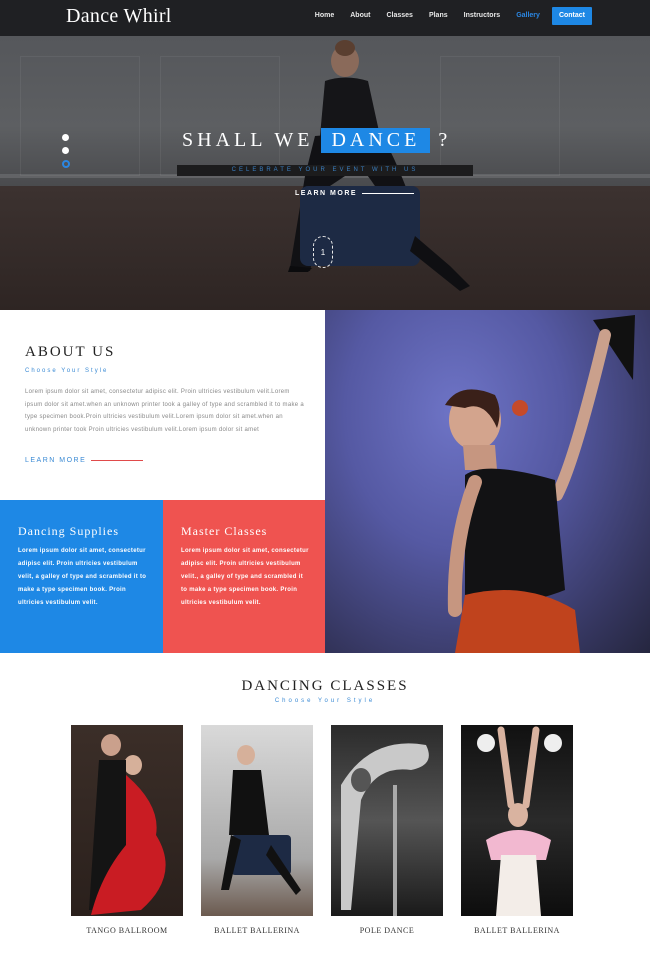 This screenshot has height=960, width=650. What do you see at coordinates (316, 140) in the screenshot?
I see `hero-title: SHALL WE DANCE ?` at bounding box center [316, 140].